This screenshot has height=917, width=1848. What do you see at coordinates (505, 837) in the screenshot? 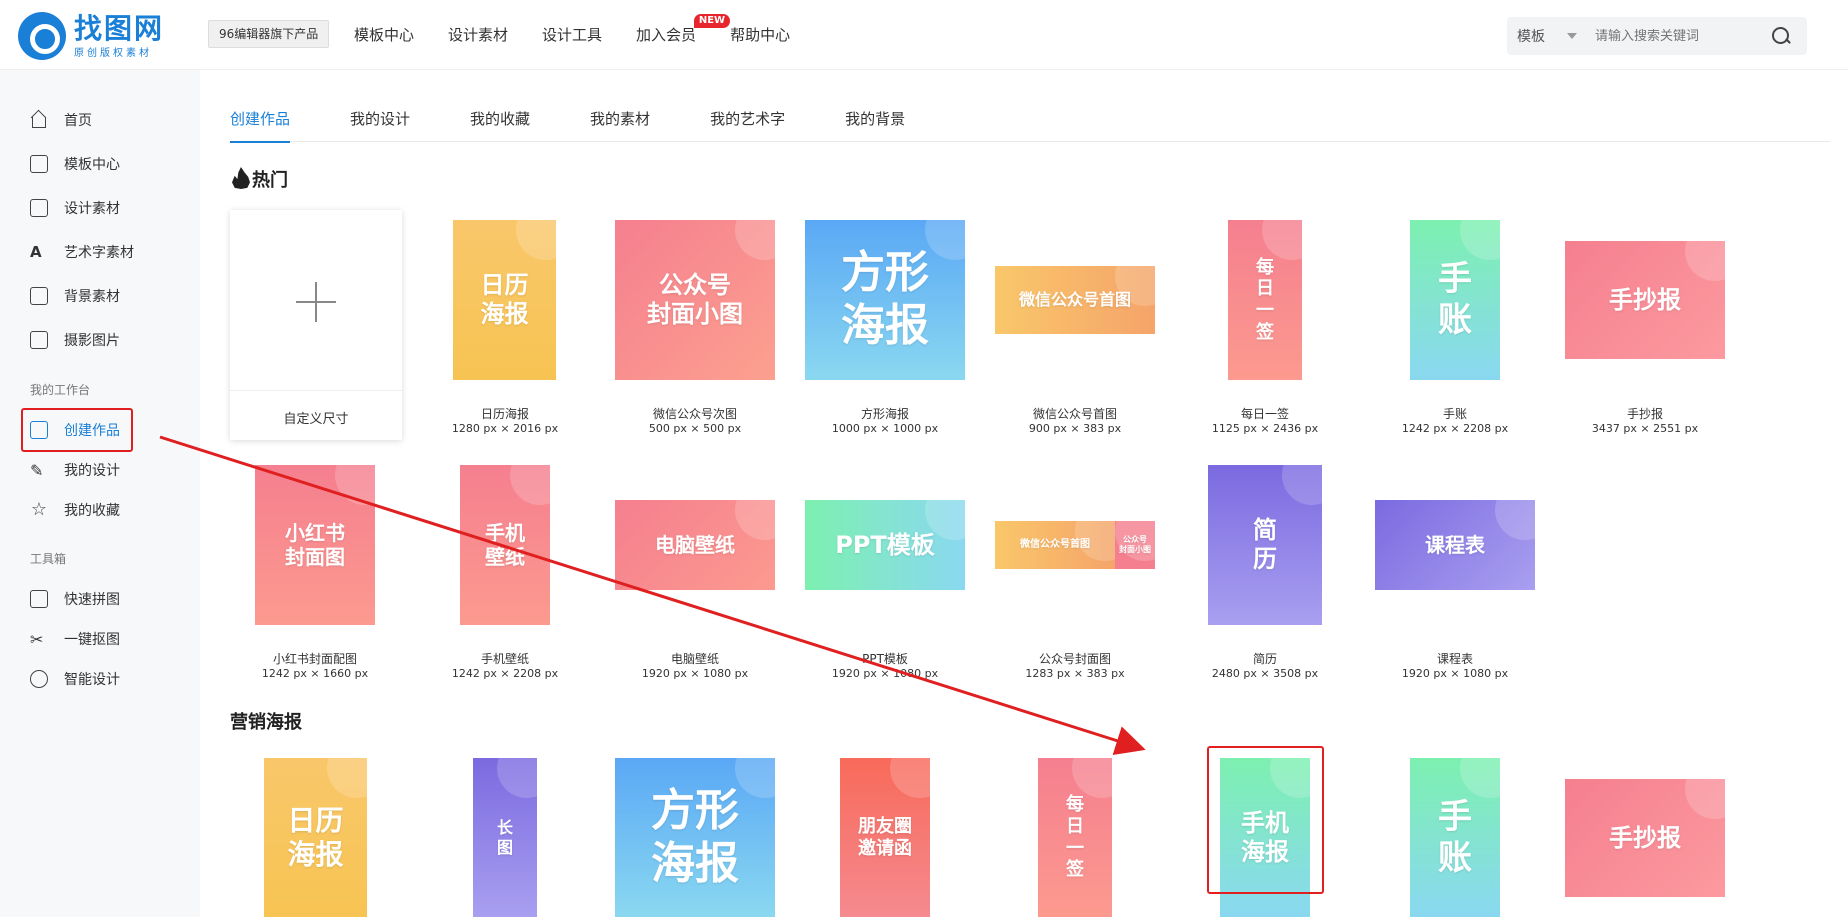
I see `template-thumb: 长 图` at bounding box center [505, 837].